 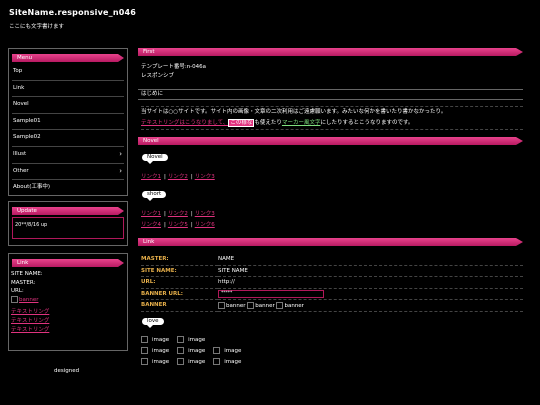 I want to click on intro-text-mid: も使えたり, so click(x=268, y=123).